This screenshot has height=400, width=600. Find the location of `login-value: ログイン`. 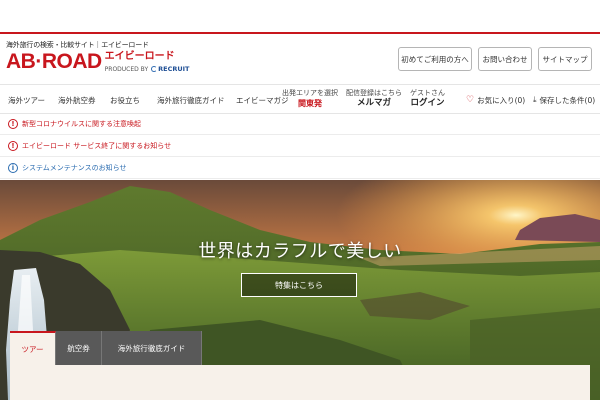

login-value: ログイン is located at coordinates (427, 103).